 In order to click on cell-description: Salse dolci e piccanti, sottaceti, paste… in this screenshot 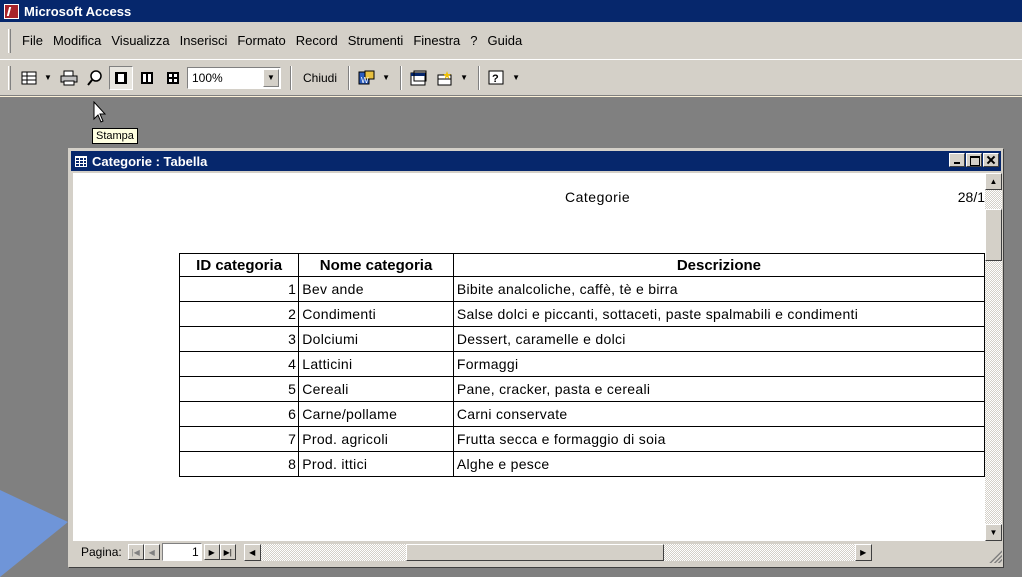, I will do `click(718, 314)`.